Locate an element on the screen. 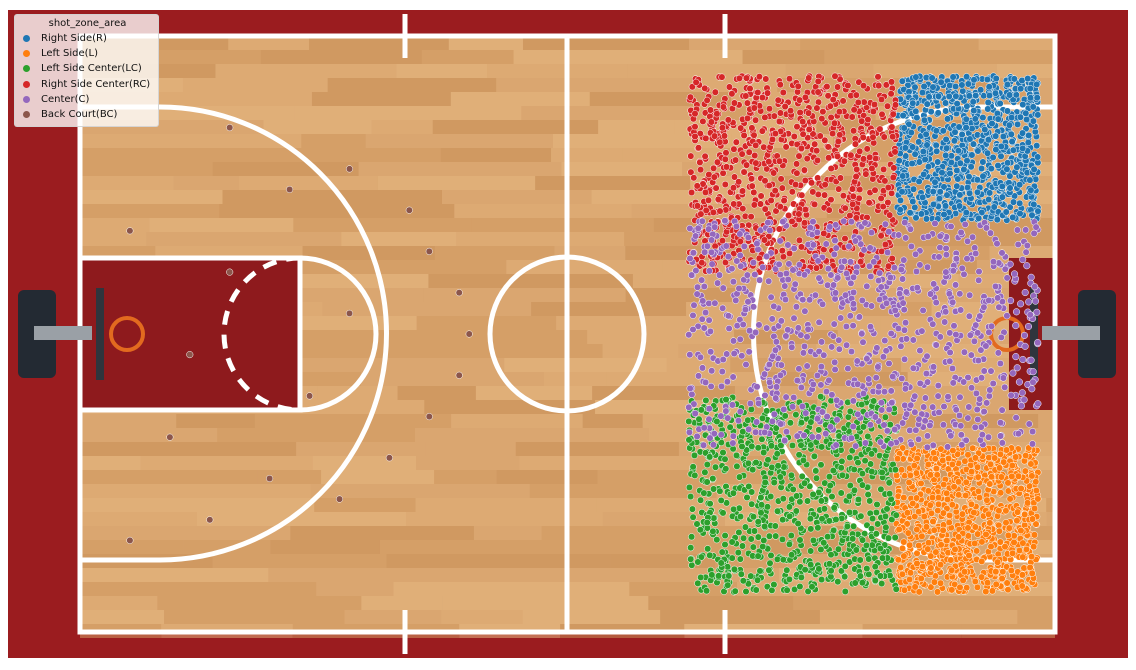 The image size is (1136, 670). left-backboard is located at coordinates (100, 334).